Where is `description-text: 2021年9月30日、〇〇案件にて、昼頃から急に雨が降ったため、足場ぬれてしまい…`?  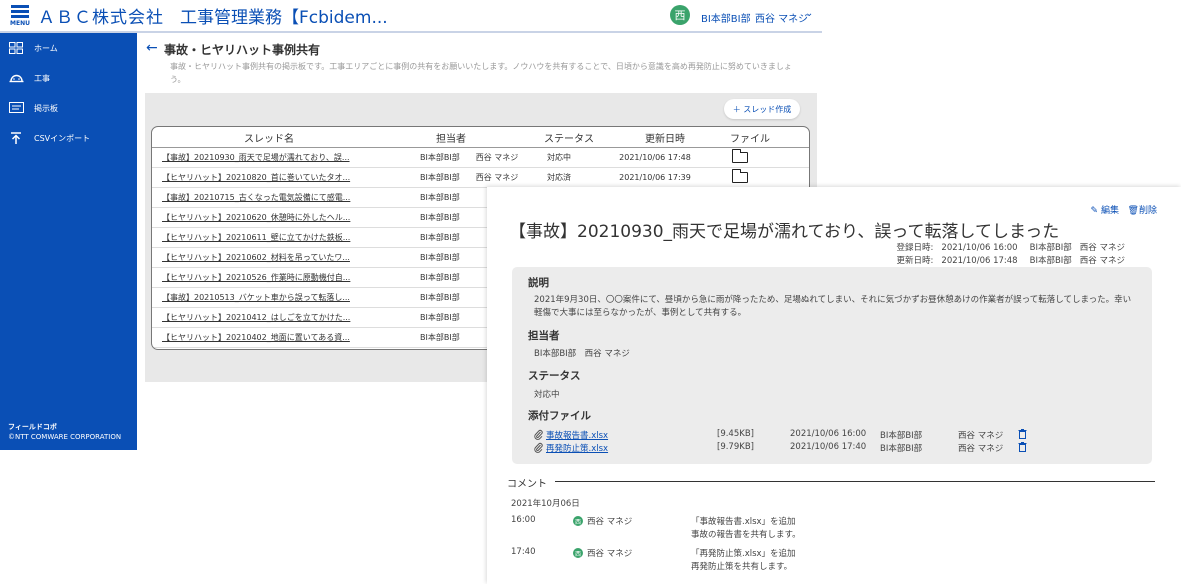 description-text: 2021年9月30日、〇〇案件にて、昼頃から急に雨が降ったため、足場ぬれてしまい… is located at coordinates (833, 306).